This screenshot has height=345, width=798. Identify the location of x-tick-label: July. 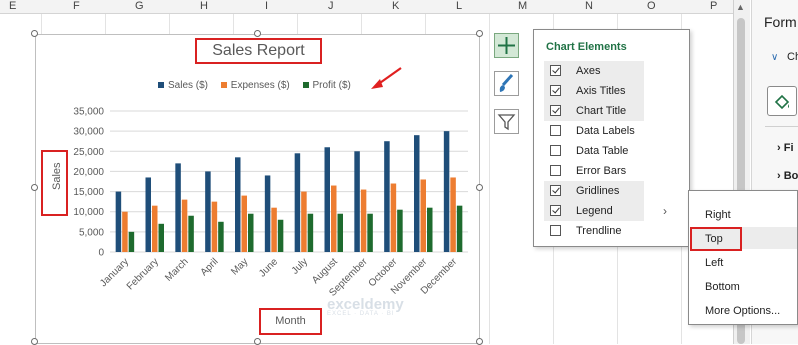
(300, 266).